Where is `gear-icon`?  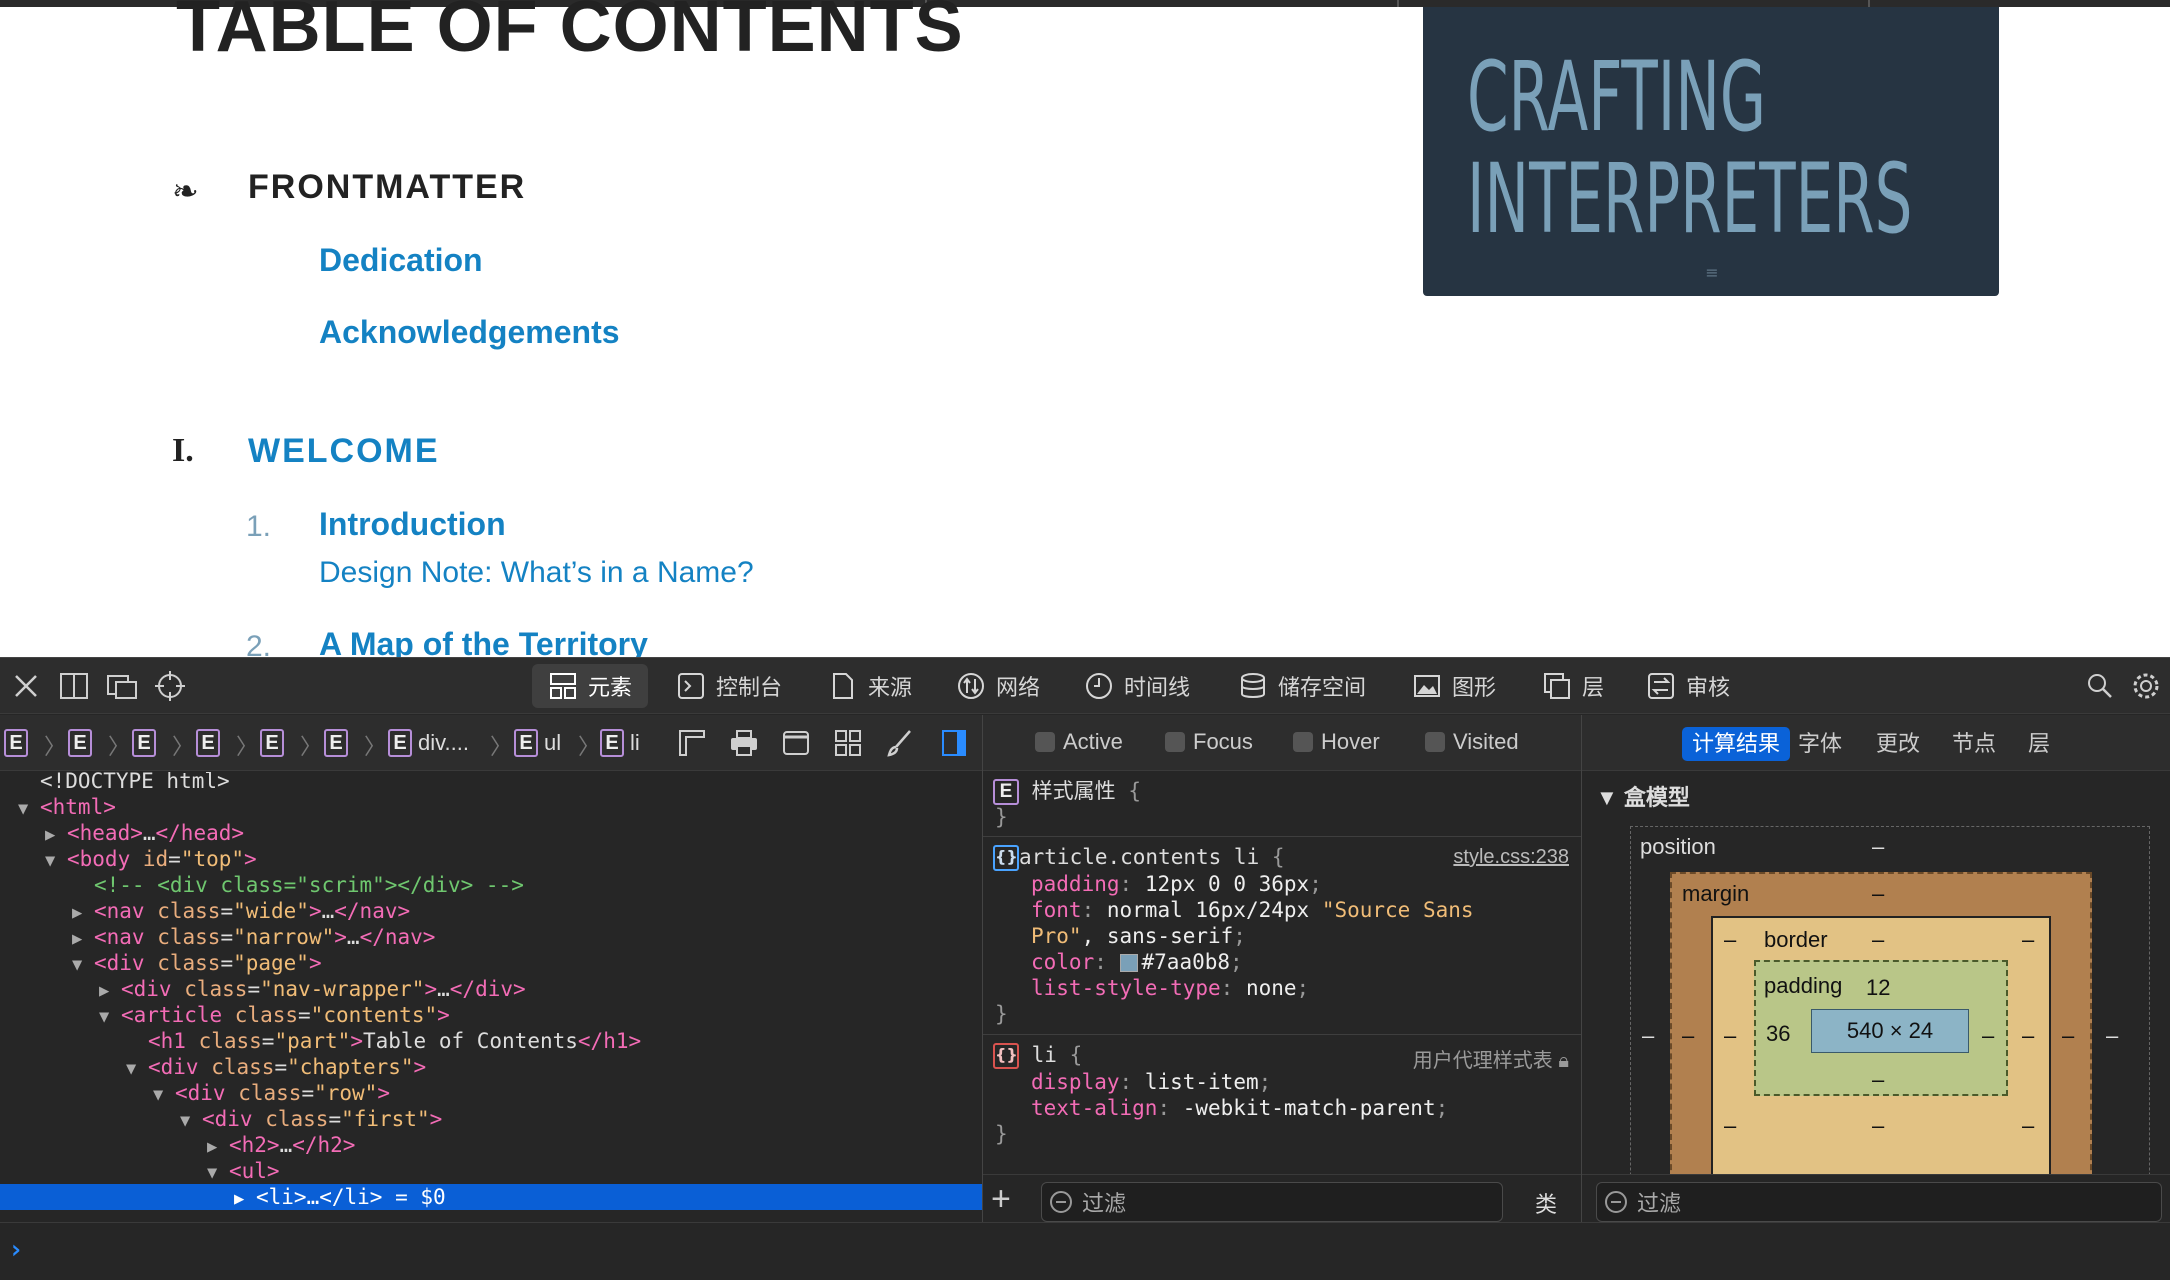 gear-icon is located at coordinates (2146, 686).